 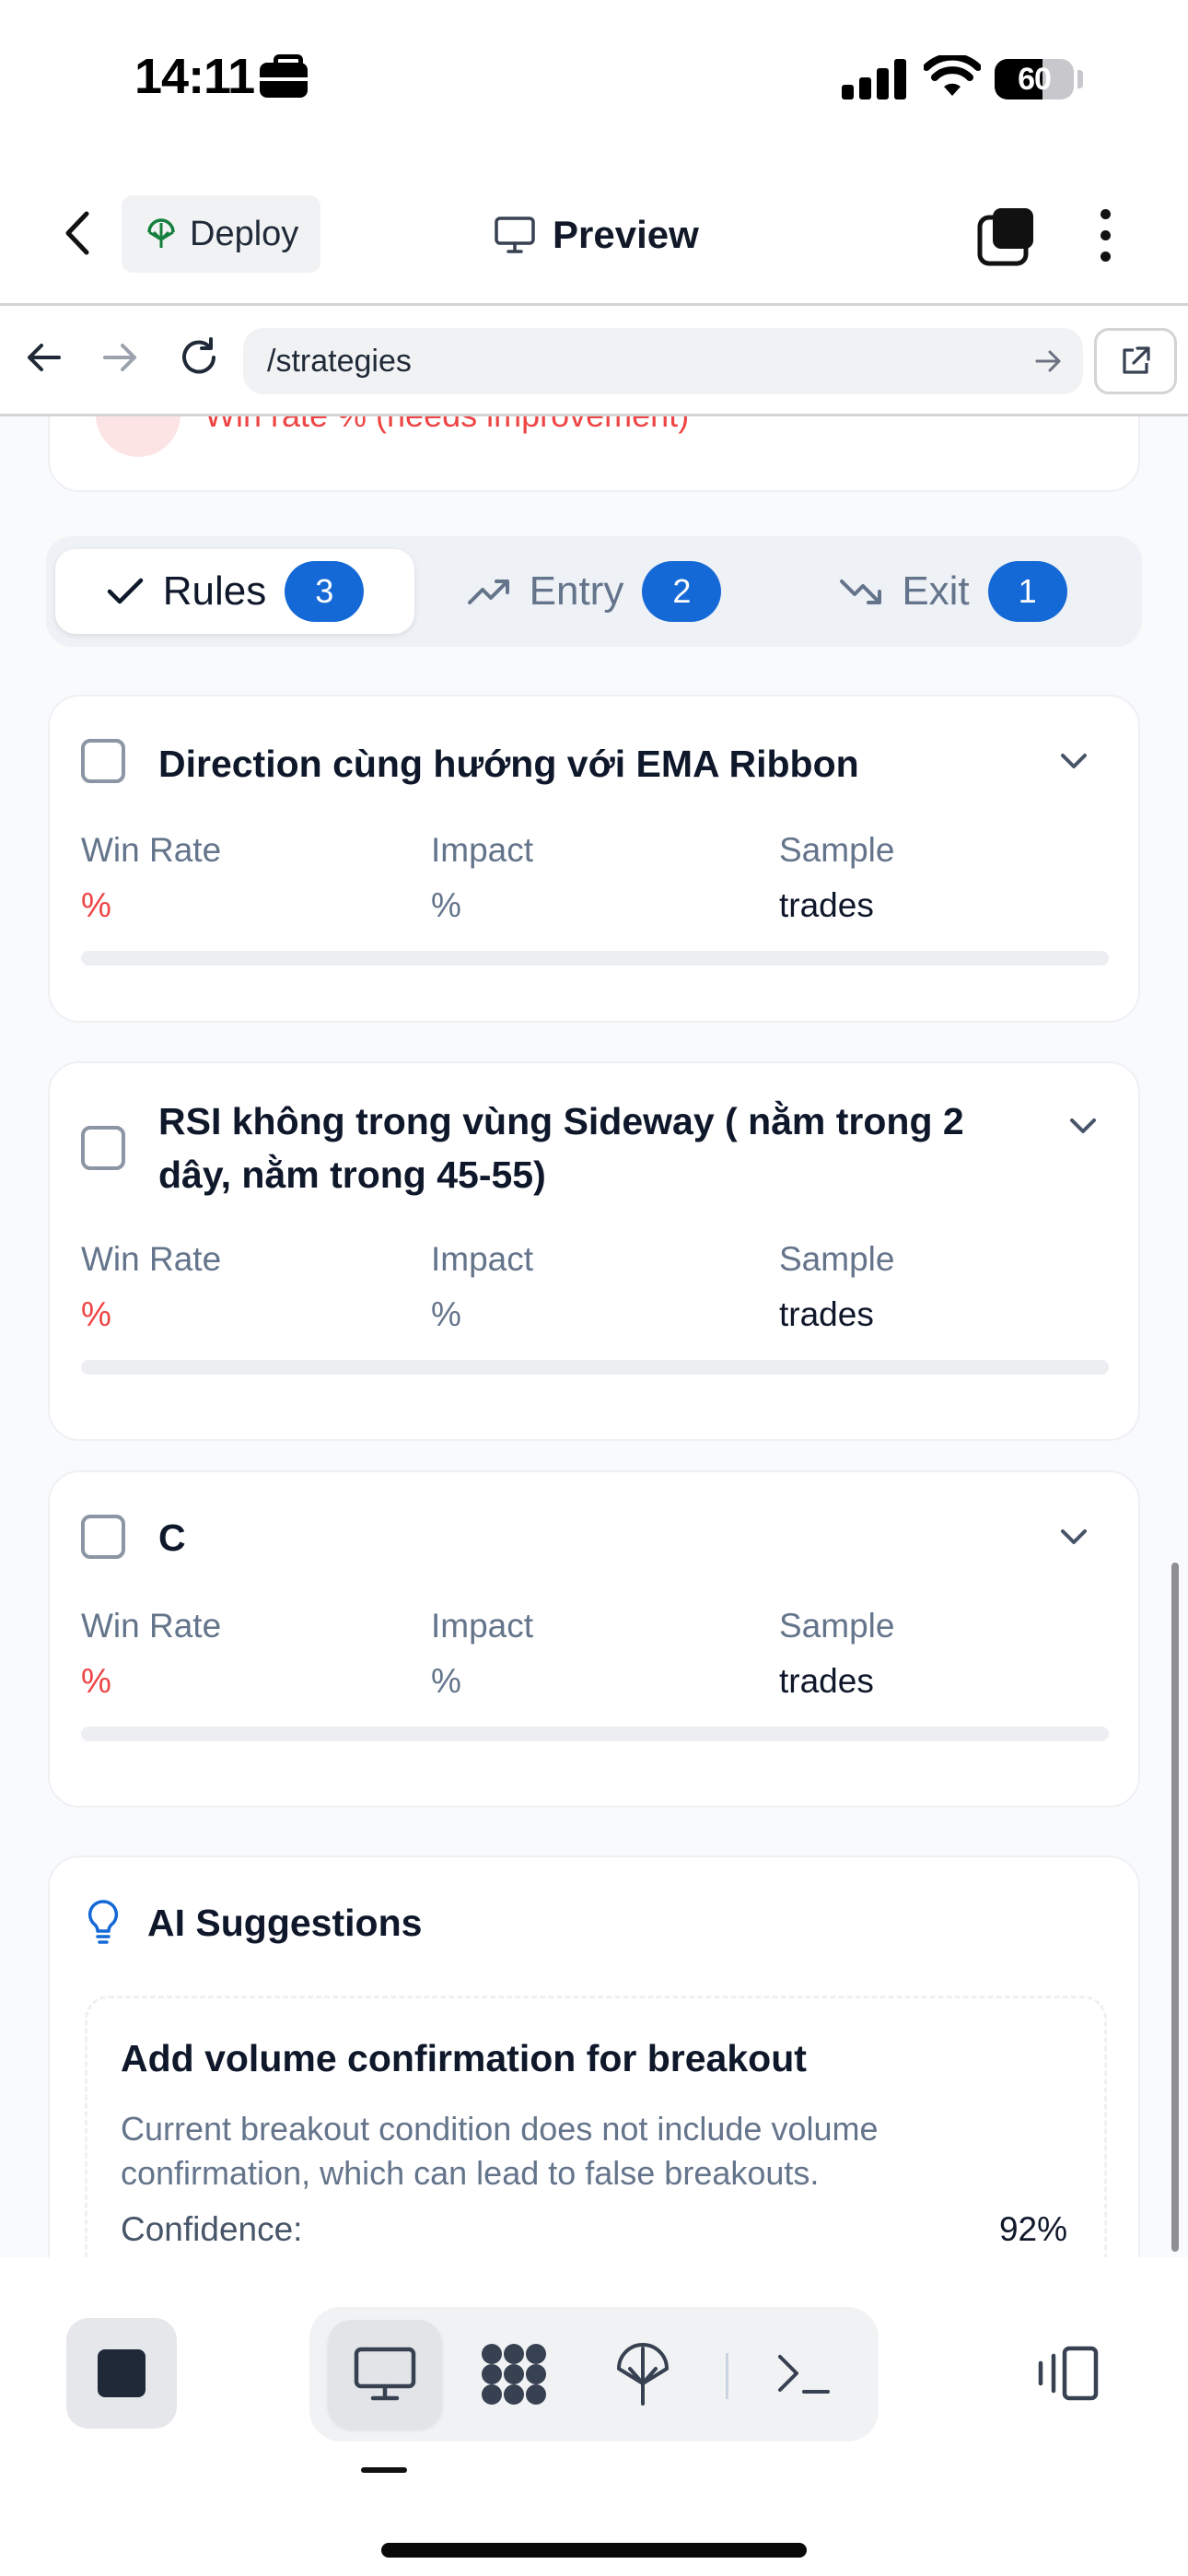 I want to click on rules-segmented-control: Rules 3 Entry 2 Exit 1, so click(x=594, y=591).